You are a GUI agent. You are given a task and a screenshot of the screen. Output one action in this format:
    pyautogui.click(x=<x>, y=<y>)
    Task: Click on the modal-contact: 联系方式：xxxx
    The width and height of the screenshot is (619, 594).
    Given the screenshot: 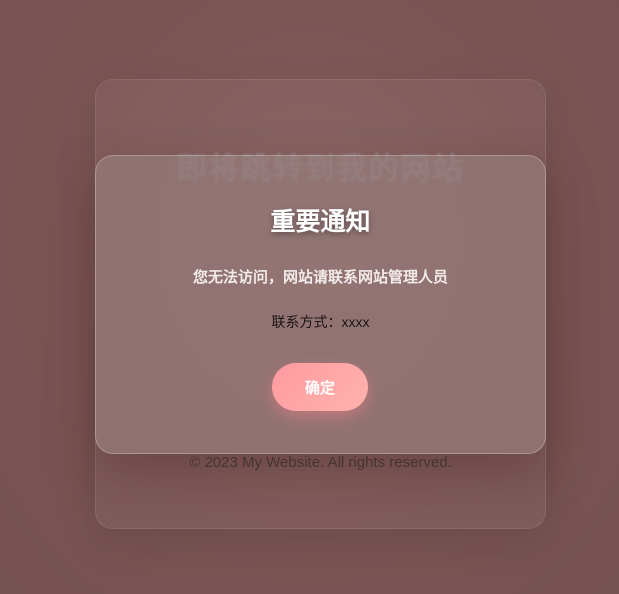 What is the action you would take?
    pyautogui.click(x=320, y=322)
    